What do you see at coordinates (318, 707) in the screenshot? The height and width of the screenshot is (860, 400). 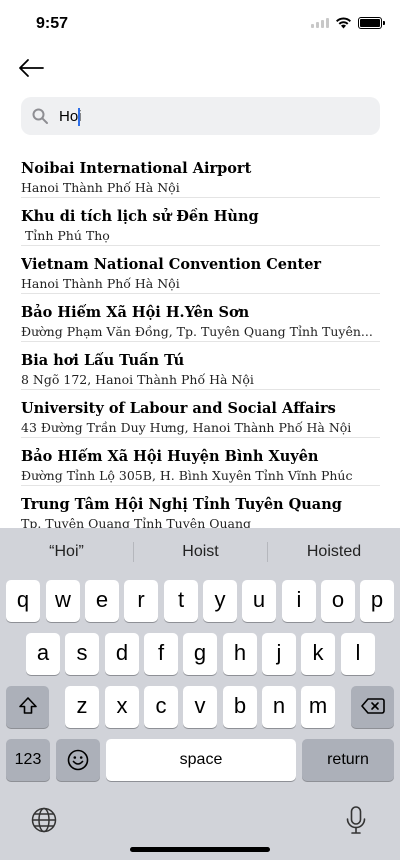 I see `key: m` at bounding box center [318, 707].